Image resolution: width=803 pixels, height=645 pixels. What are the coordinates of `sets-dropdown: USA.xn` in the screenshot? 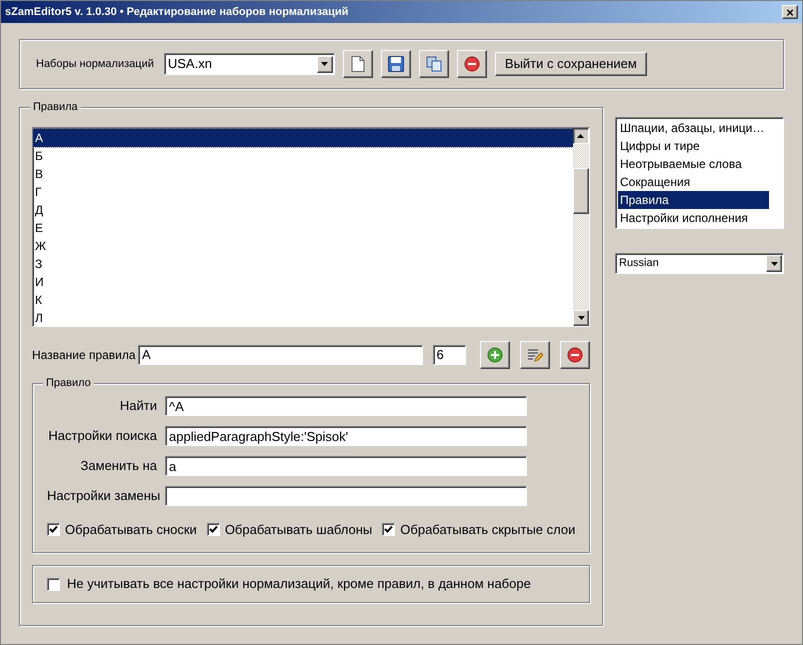 It's located at (249, 64).